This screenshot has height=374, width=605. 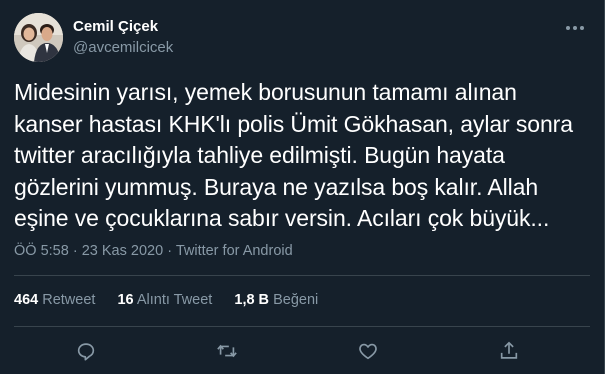 I want to click on share-button, so click(x=509, y=351).